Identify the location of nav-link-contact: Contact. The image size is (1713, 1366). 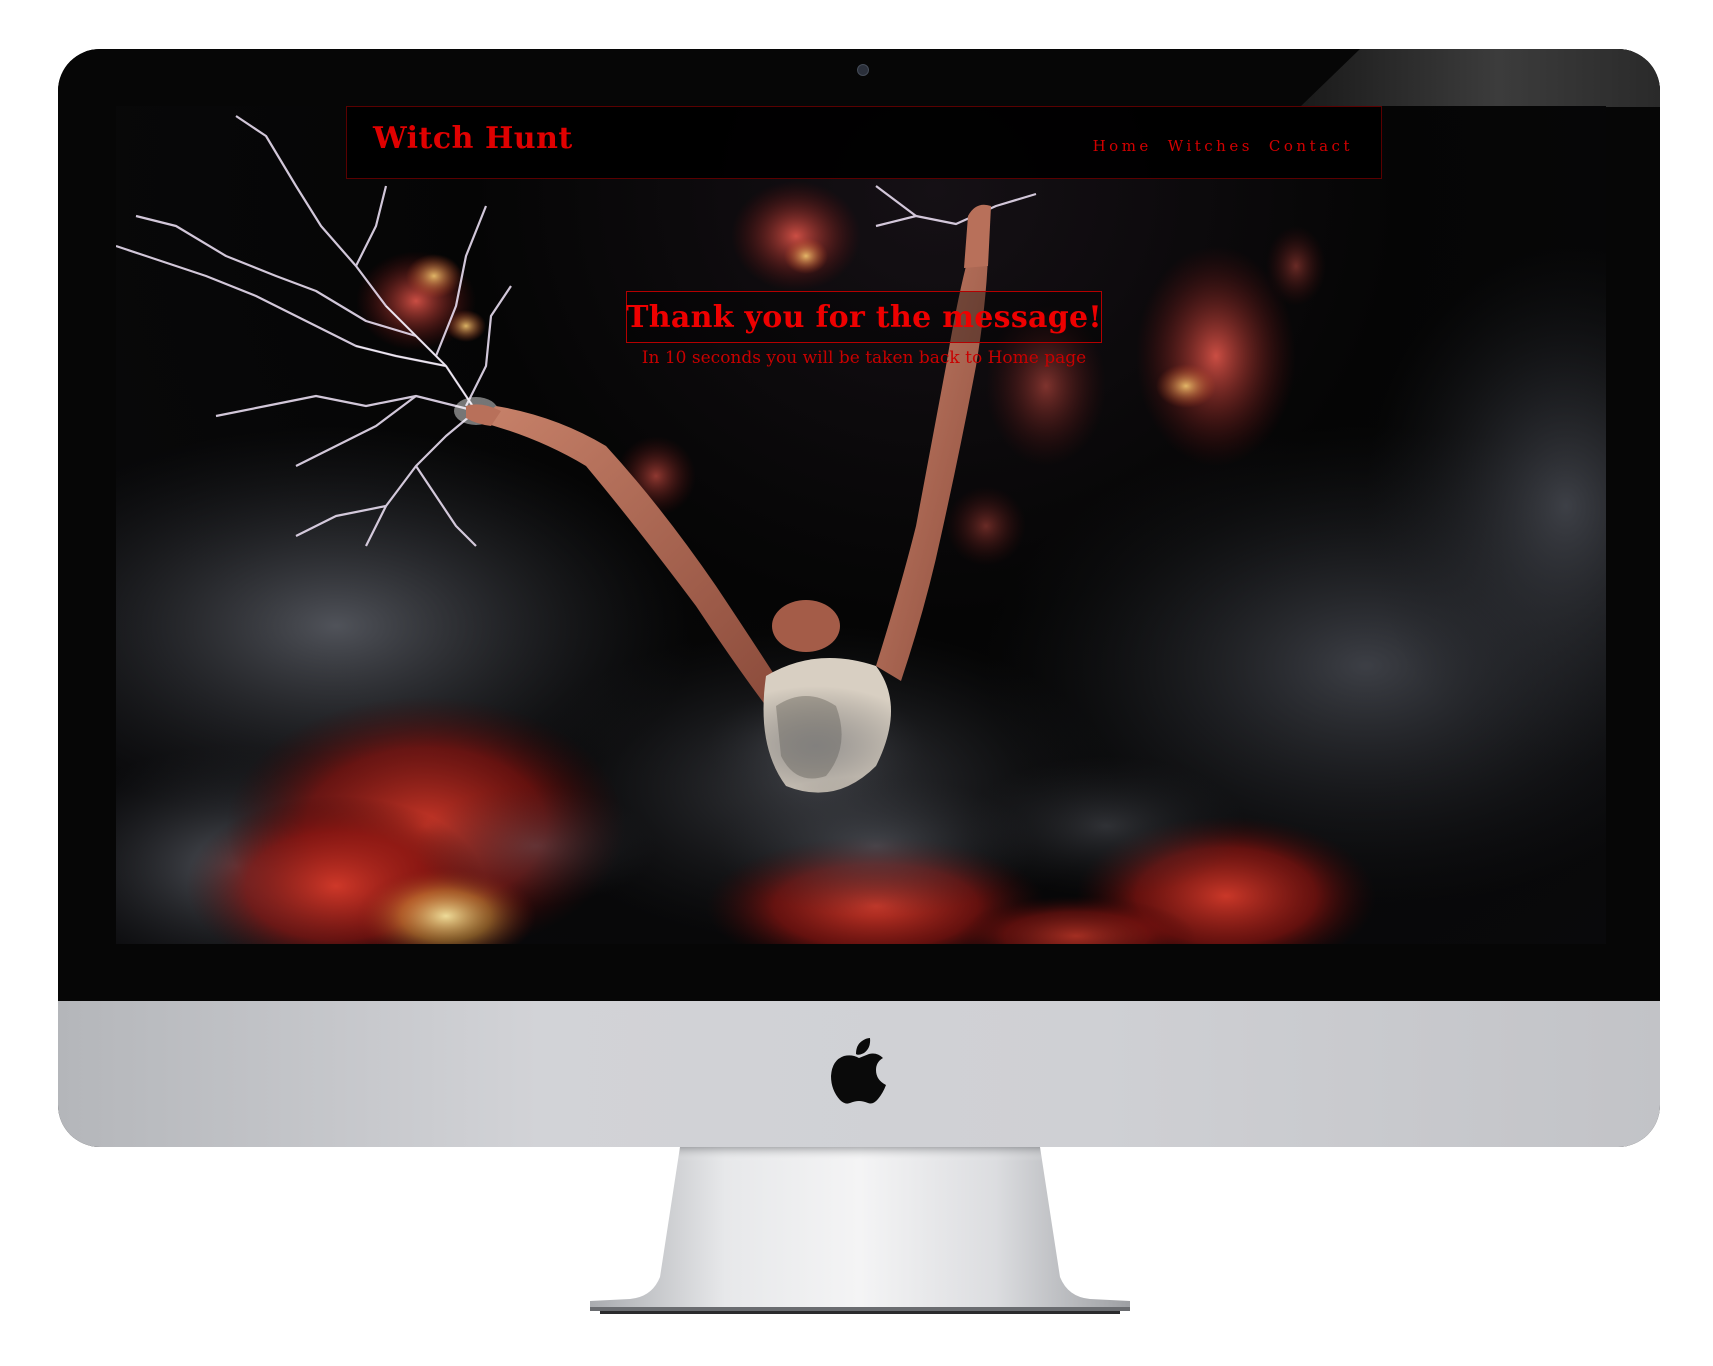
(1311, 146).